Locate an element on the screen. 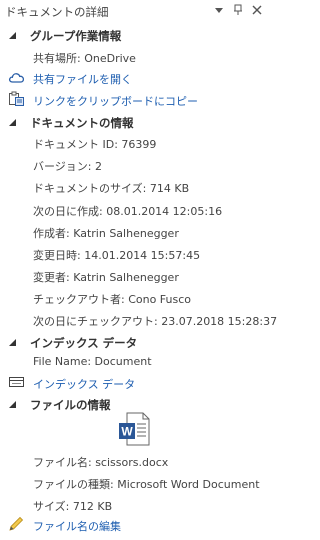 The height and width of the screenshot is (540, 320). section-index-data: インデックス データ is located at coordinates (134, 342).